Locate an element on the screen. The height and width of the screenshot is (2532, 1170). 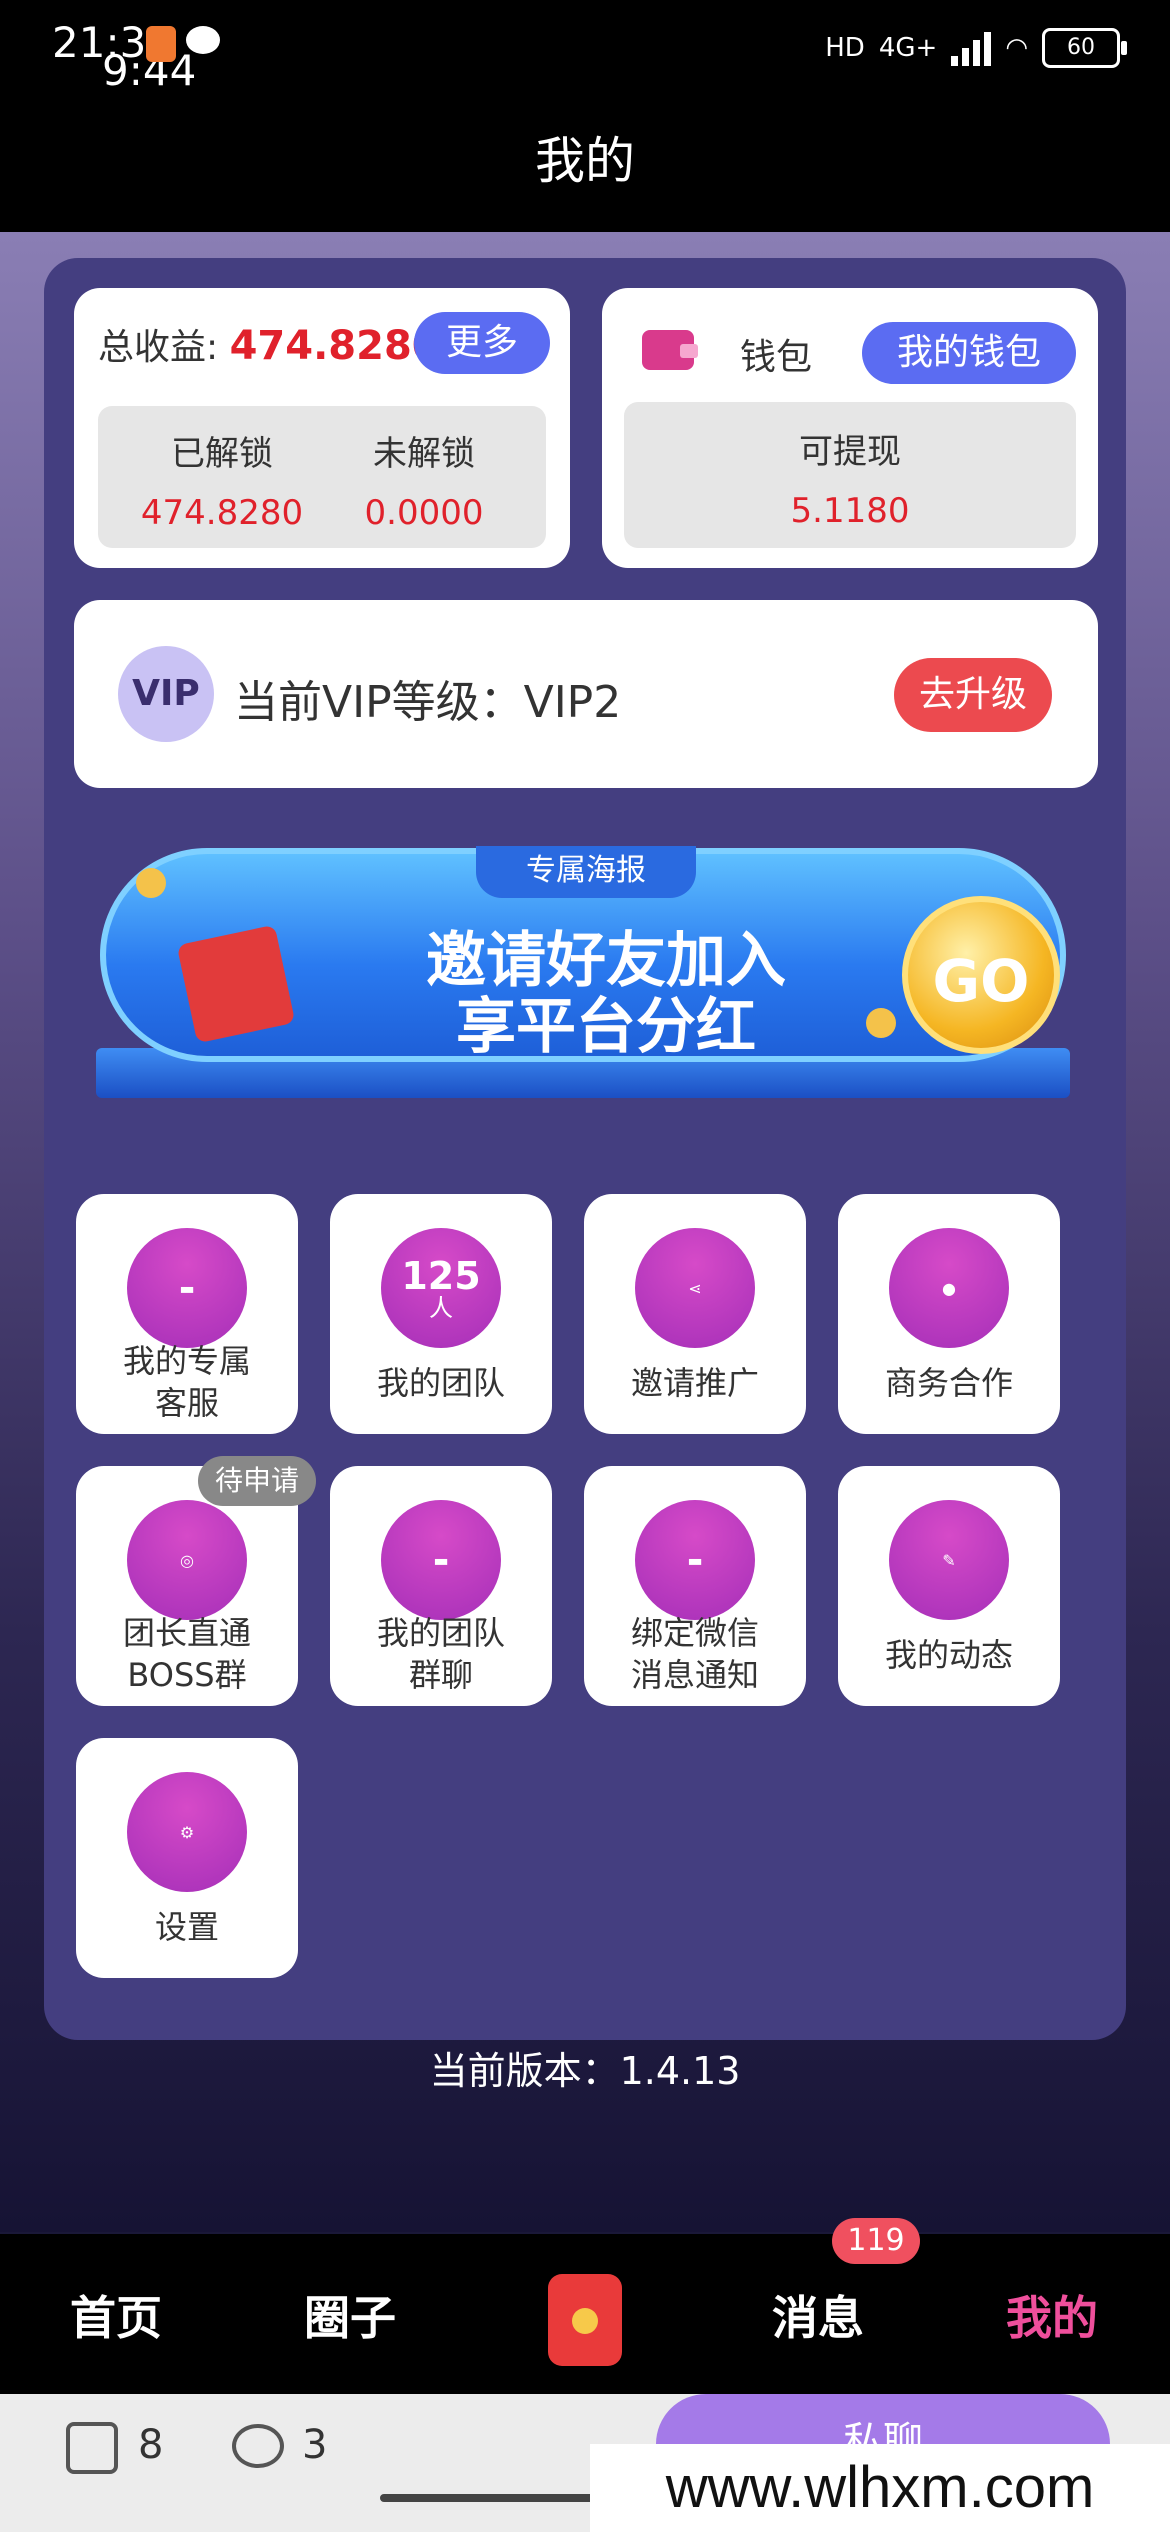
tile-business: ● 商务合作 is located at coordinates (949, 1314).